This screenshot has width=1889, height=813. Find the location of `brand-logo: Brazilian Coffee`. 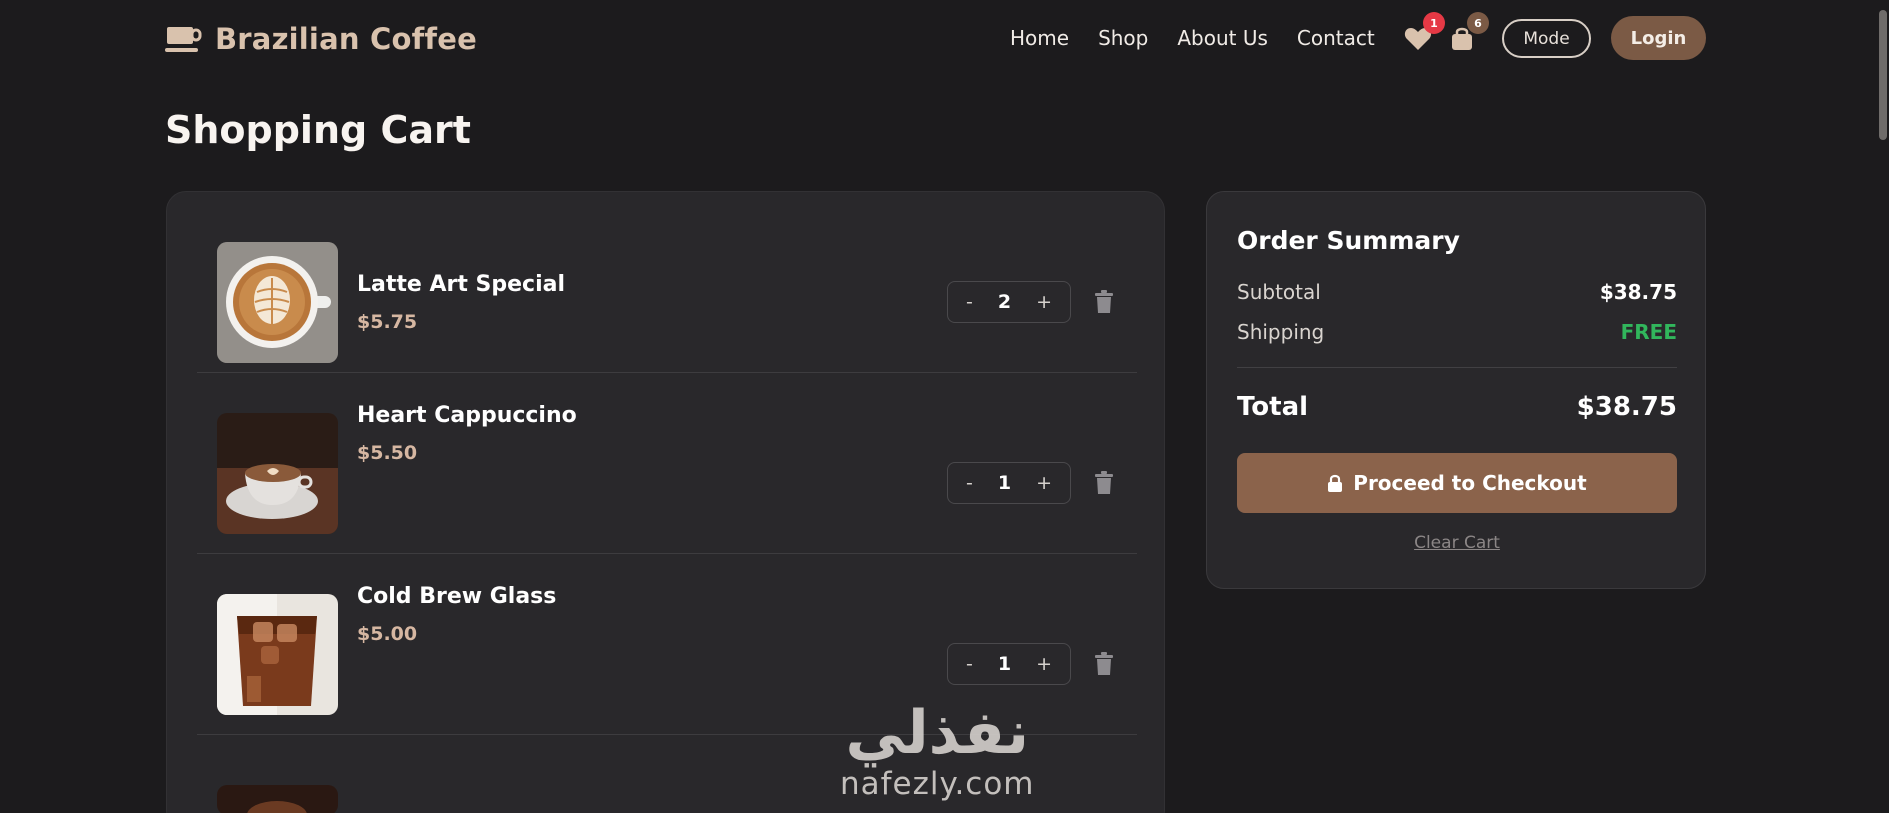

brand-logo: Brazilian Coffee is located at coordinates (321, 39).